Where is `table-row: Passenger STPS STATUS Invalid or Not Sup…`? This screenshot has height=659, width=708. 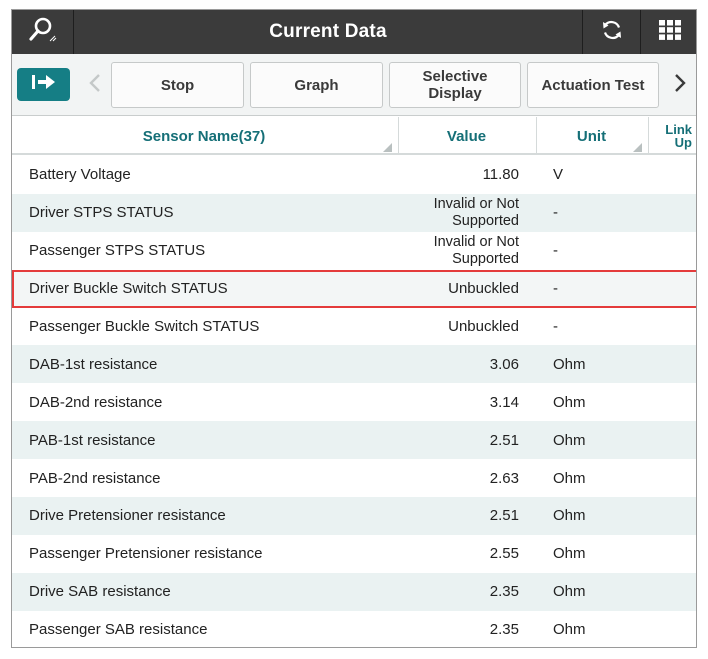 table-row: Passenger STPS STATUS Invalid or Not Sup… is located at coordinates (354, 251).